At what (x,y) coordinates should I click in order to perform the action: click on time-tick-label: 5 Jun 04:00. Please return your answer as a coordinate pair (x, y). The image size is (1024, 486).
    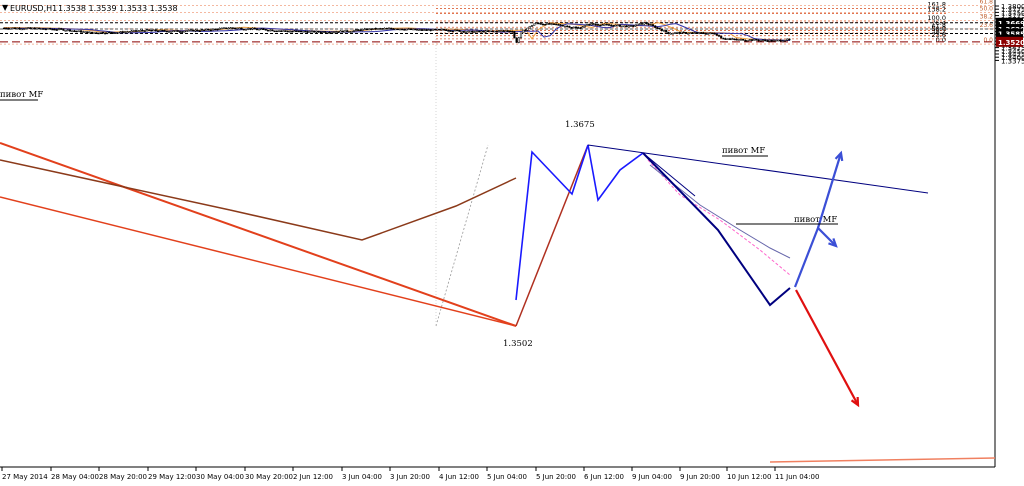
    Looking at the image, I should click on (507, 477).